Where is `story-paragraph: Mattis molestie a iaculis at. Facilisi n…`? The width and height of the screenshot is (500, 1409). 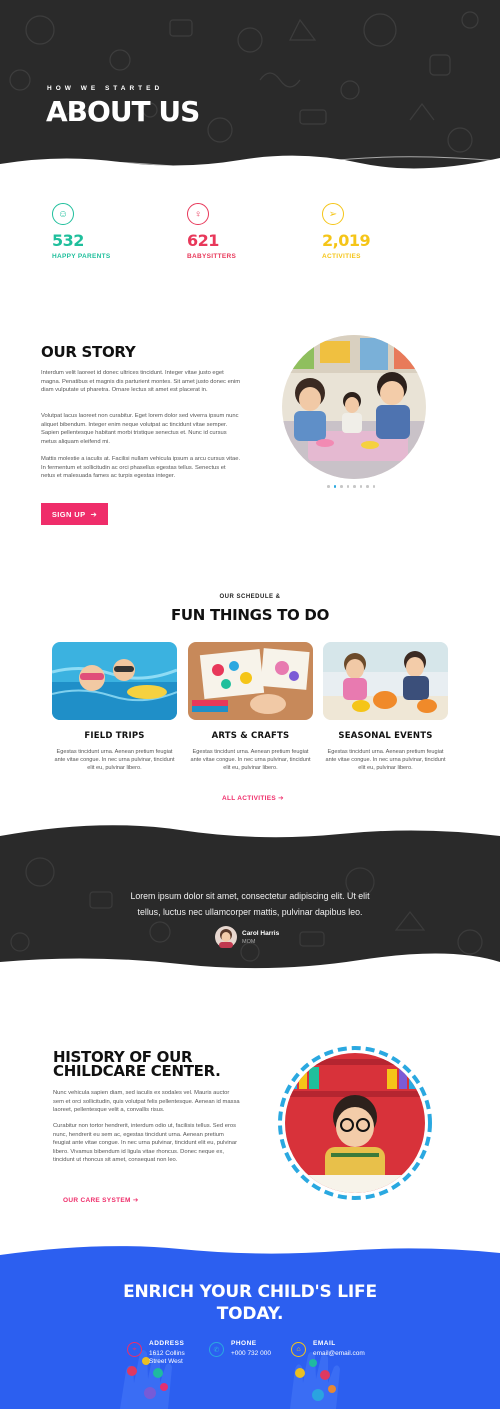
story-paragraph: Mattis molestie a iaculis at. Facilisi n… is located at coordinates (141, 468).